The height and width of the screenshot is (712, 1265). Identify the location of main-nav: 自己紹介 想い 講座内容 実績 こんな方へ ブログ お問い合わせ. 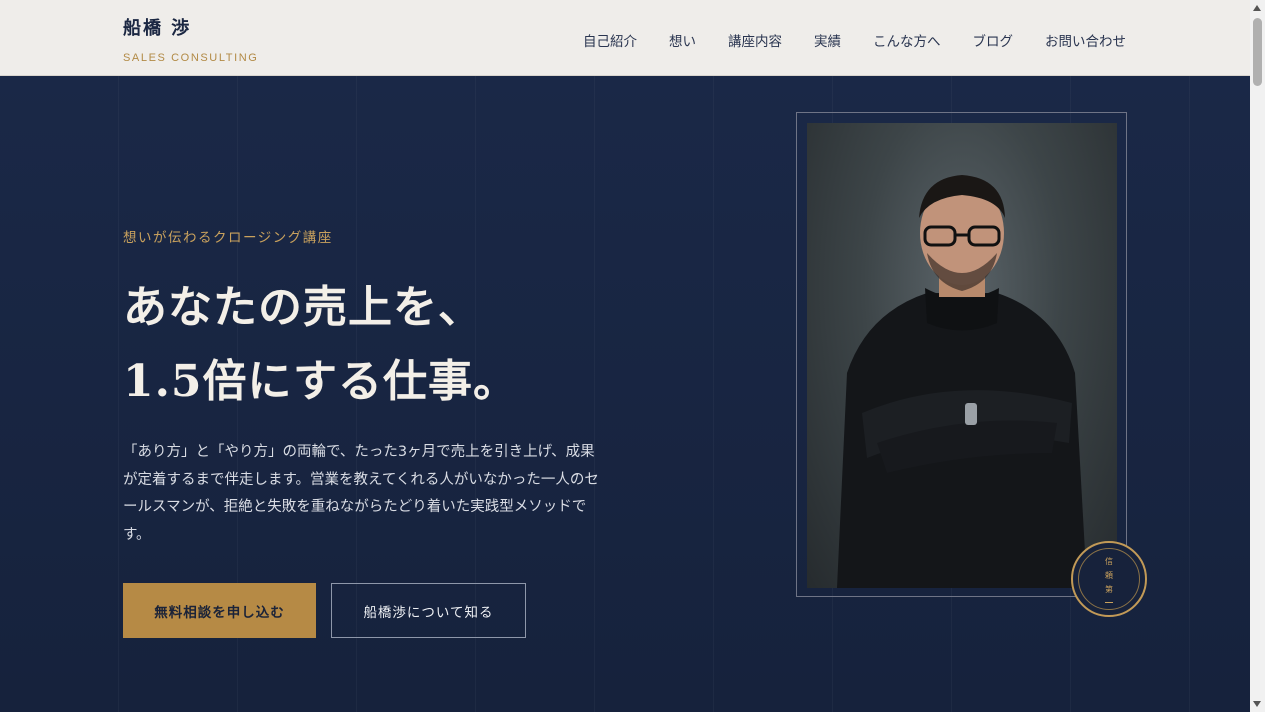
(854, 40).